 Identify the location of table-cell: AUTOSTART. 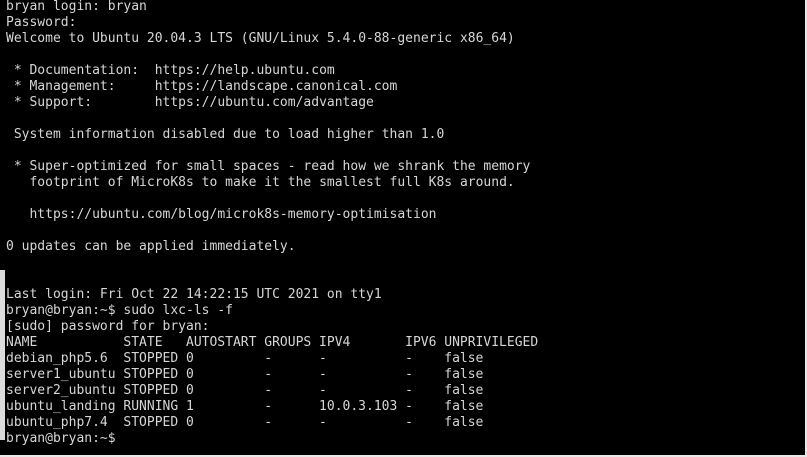
(221, 342).